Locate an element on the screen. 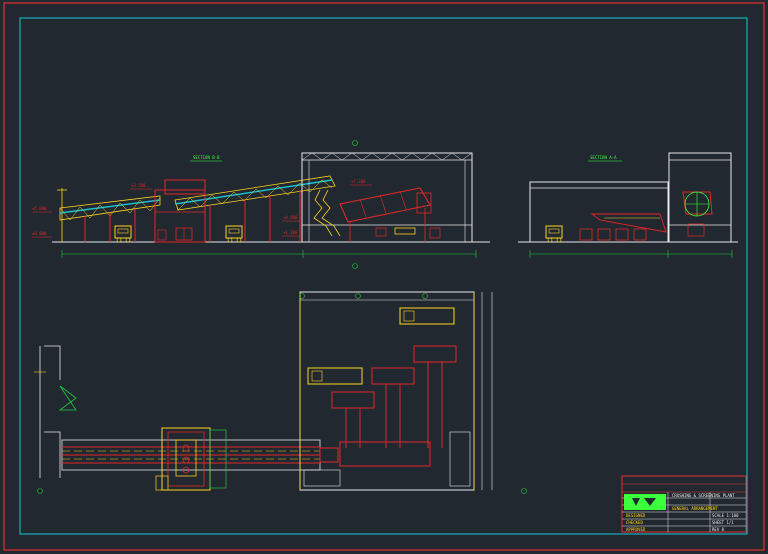  plan-left-boundary is located at coordinates (55, 411).